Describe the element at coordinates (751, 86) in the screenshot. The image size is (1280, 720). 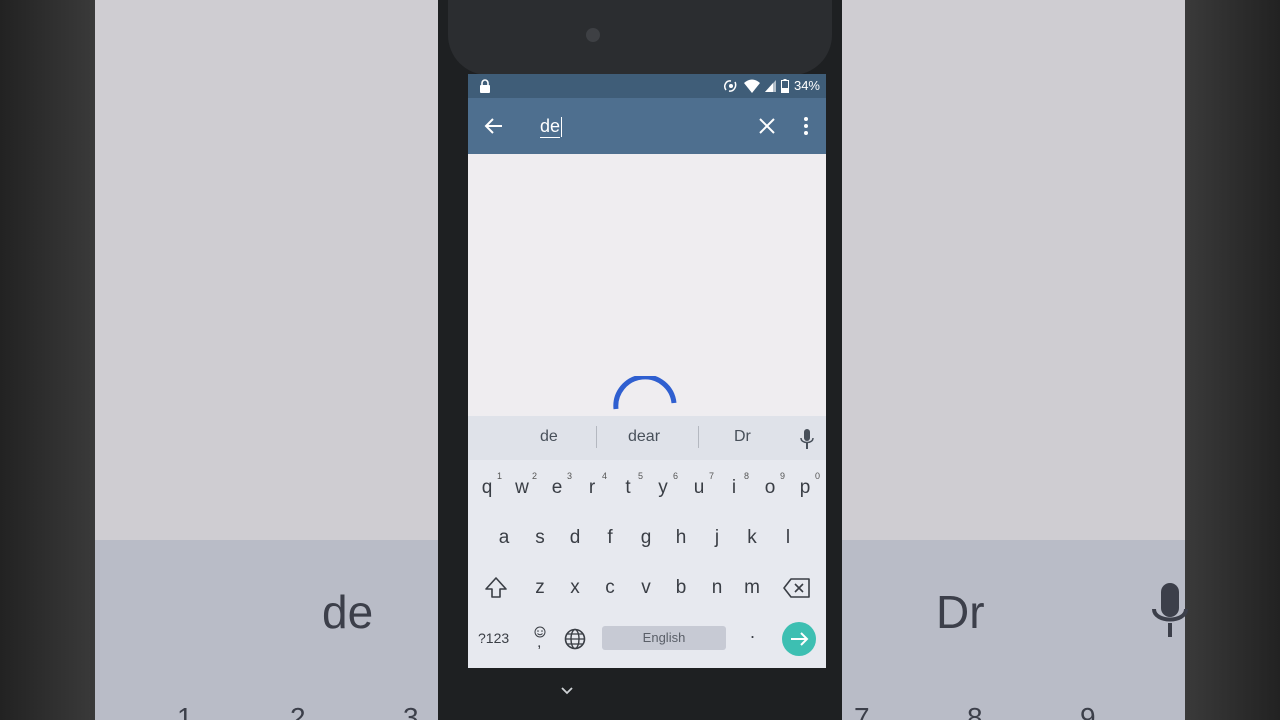
I see `wifi-icon` at that location.